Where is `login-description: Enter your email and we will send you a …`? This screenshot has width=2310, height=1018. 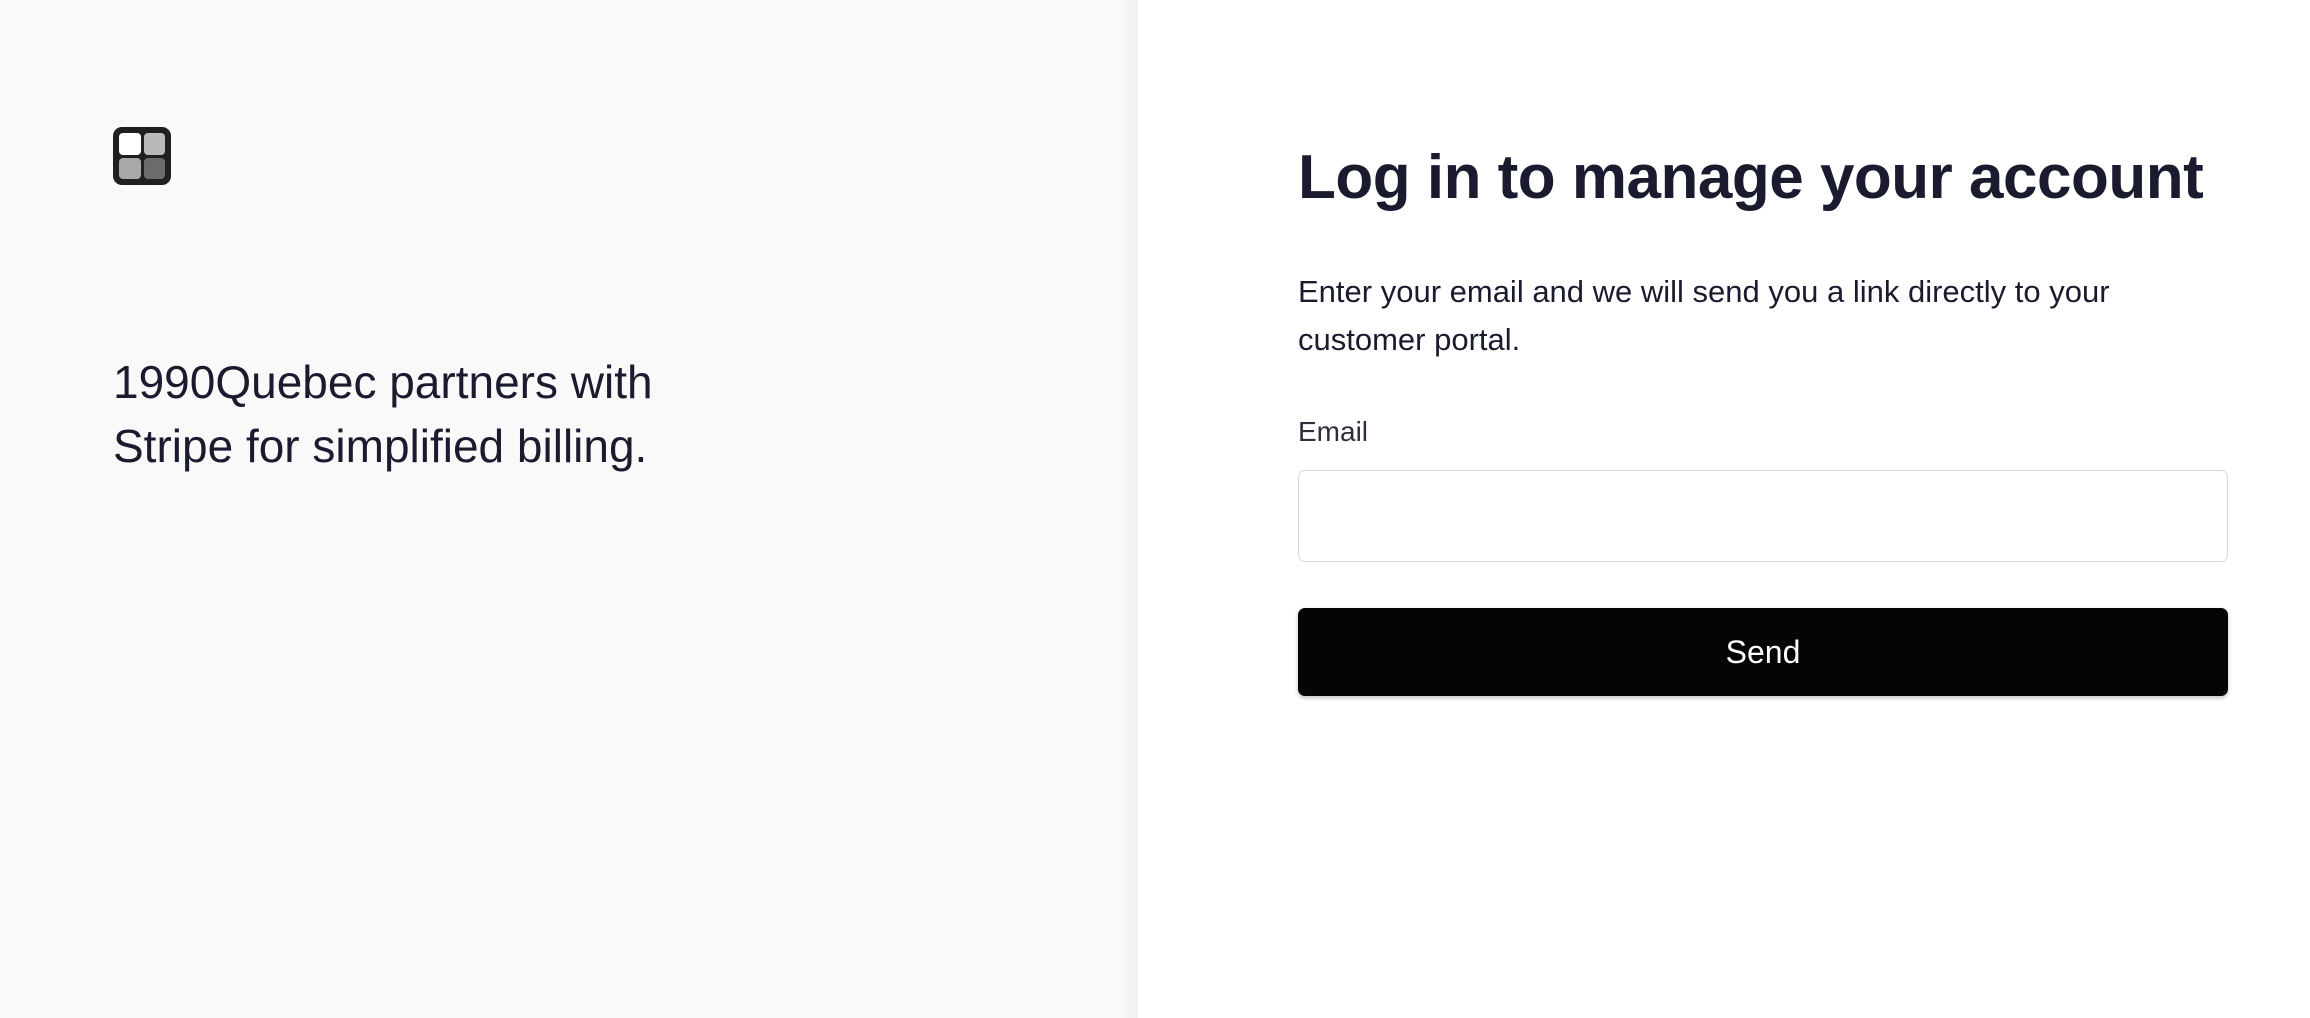 login-description: Enter your email and we will send you a … is located at coordinates (1704, 315).